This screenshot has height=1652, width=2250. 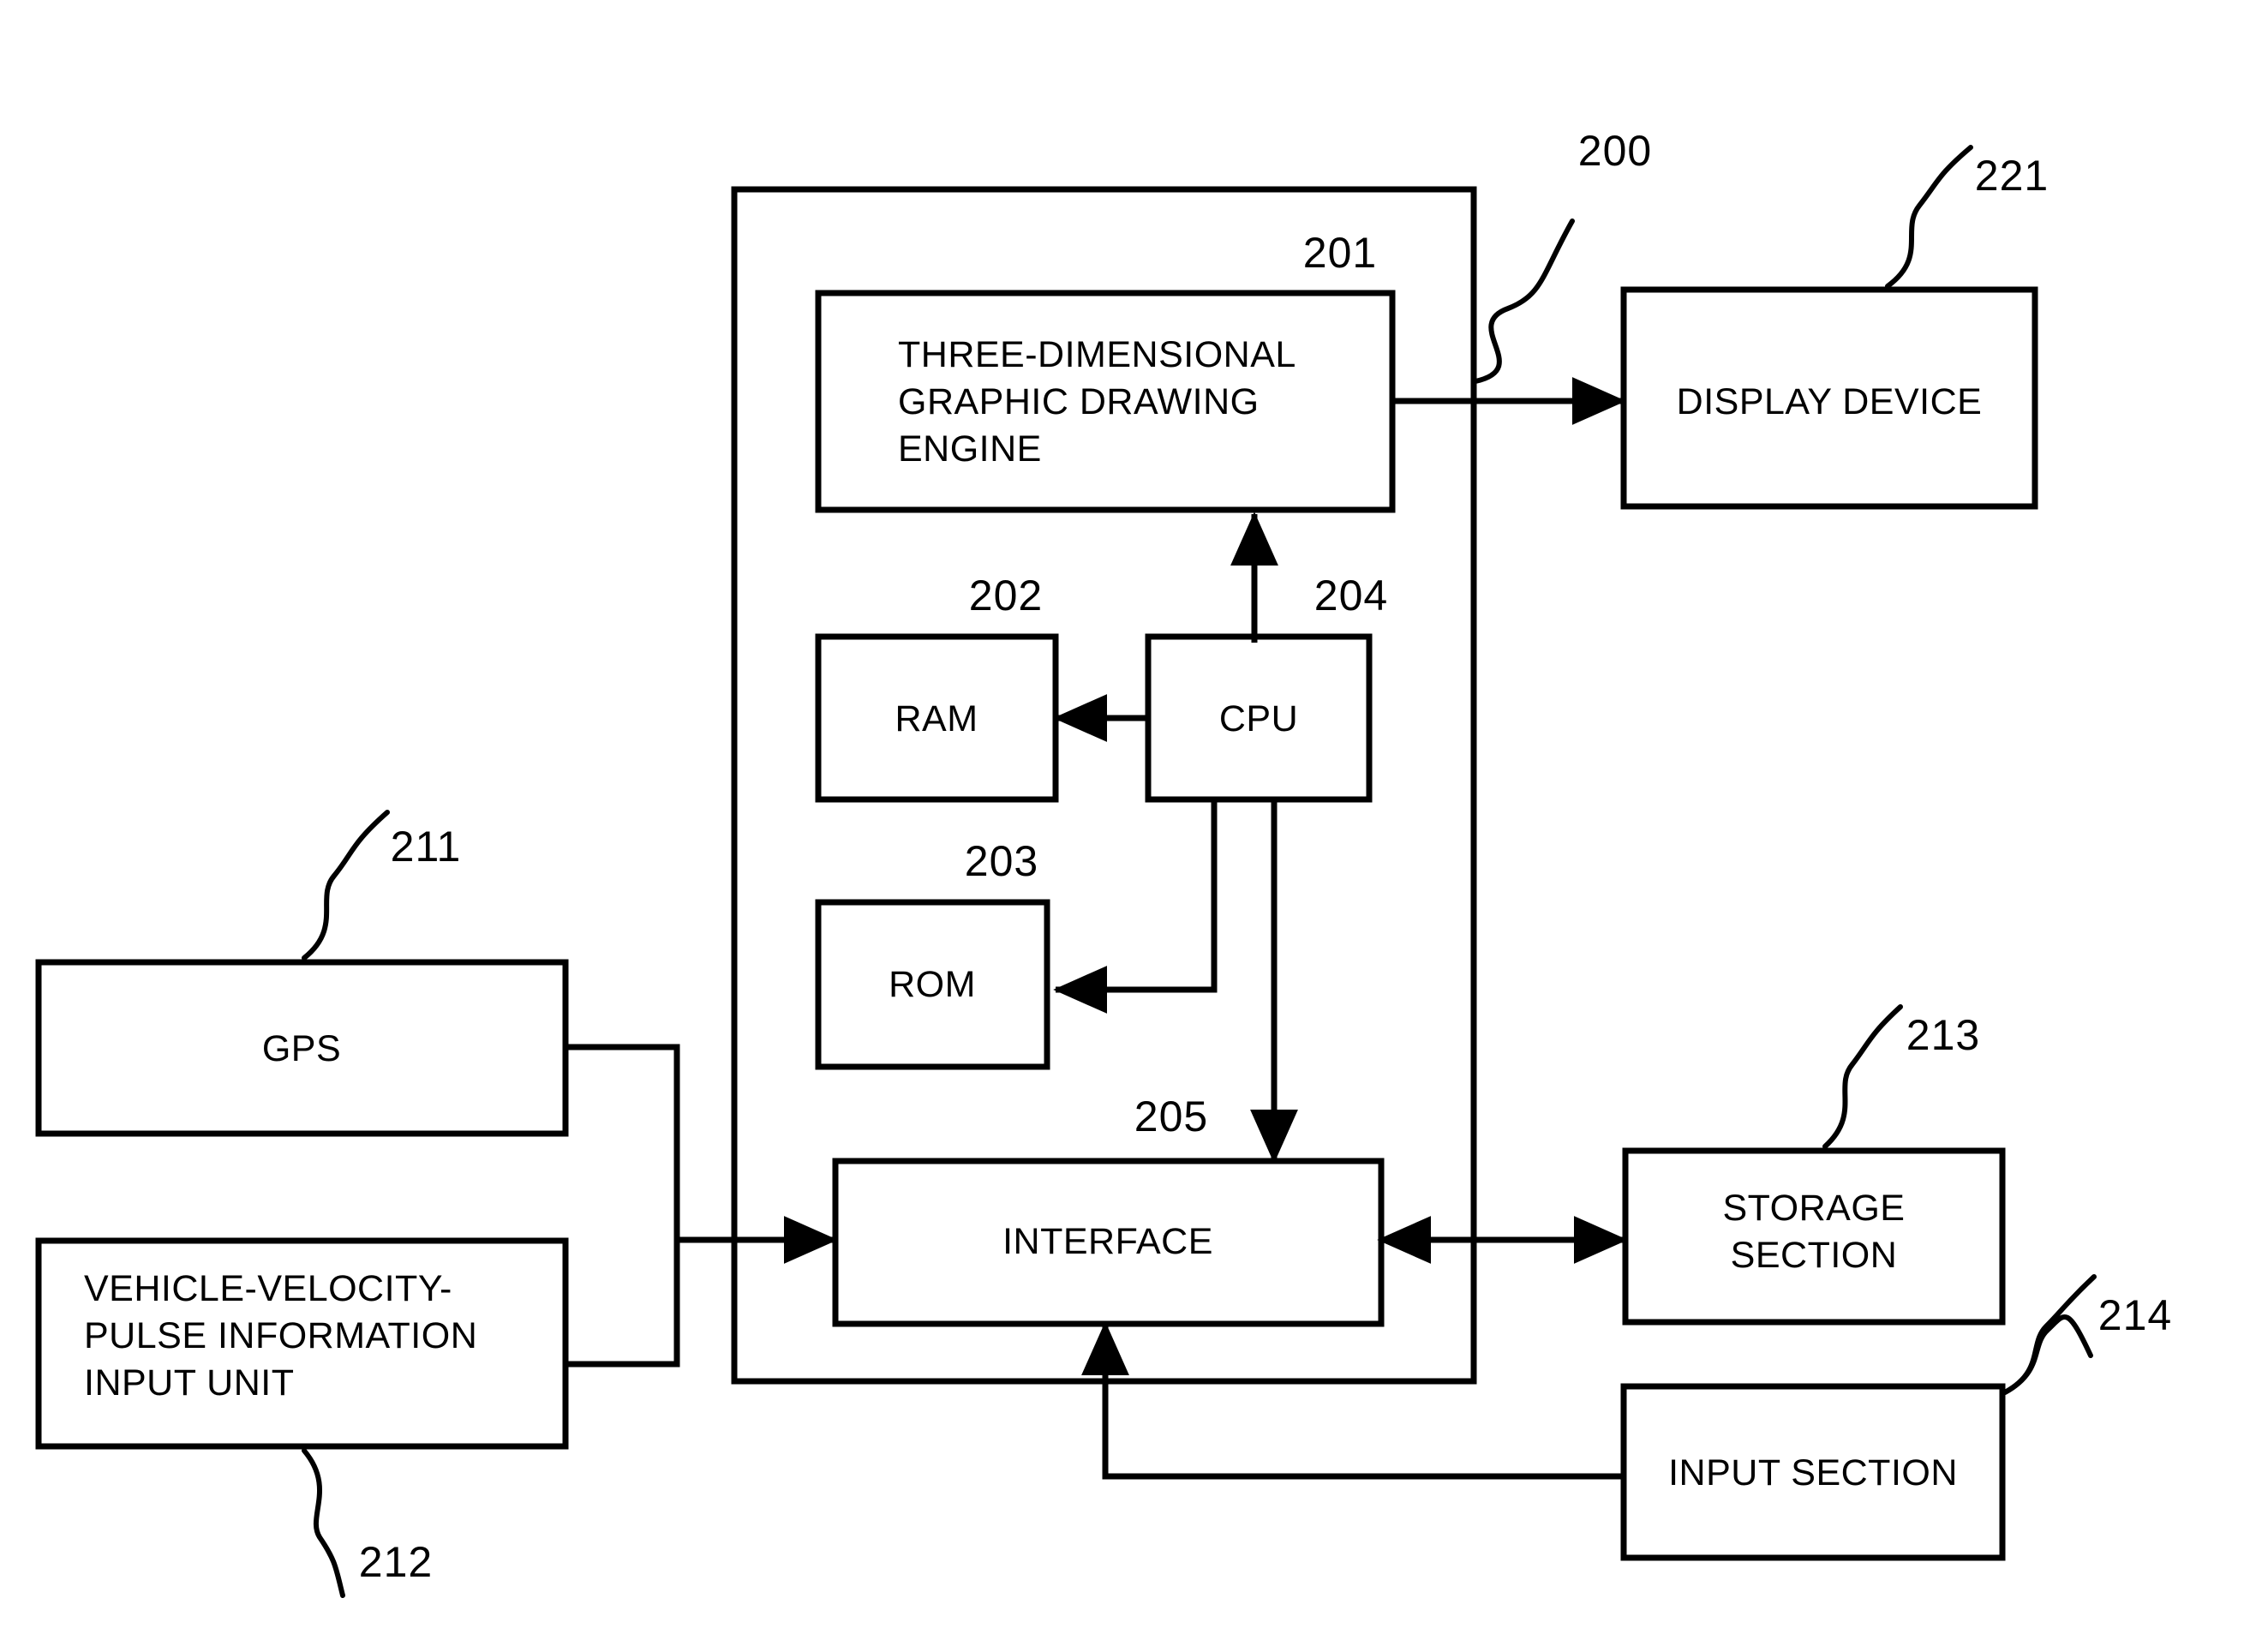 I want to click on ref-numeral-211: 211, so click(x=426, y=847).